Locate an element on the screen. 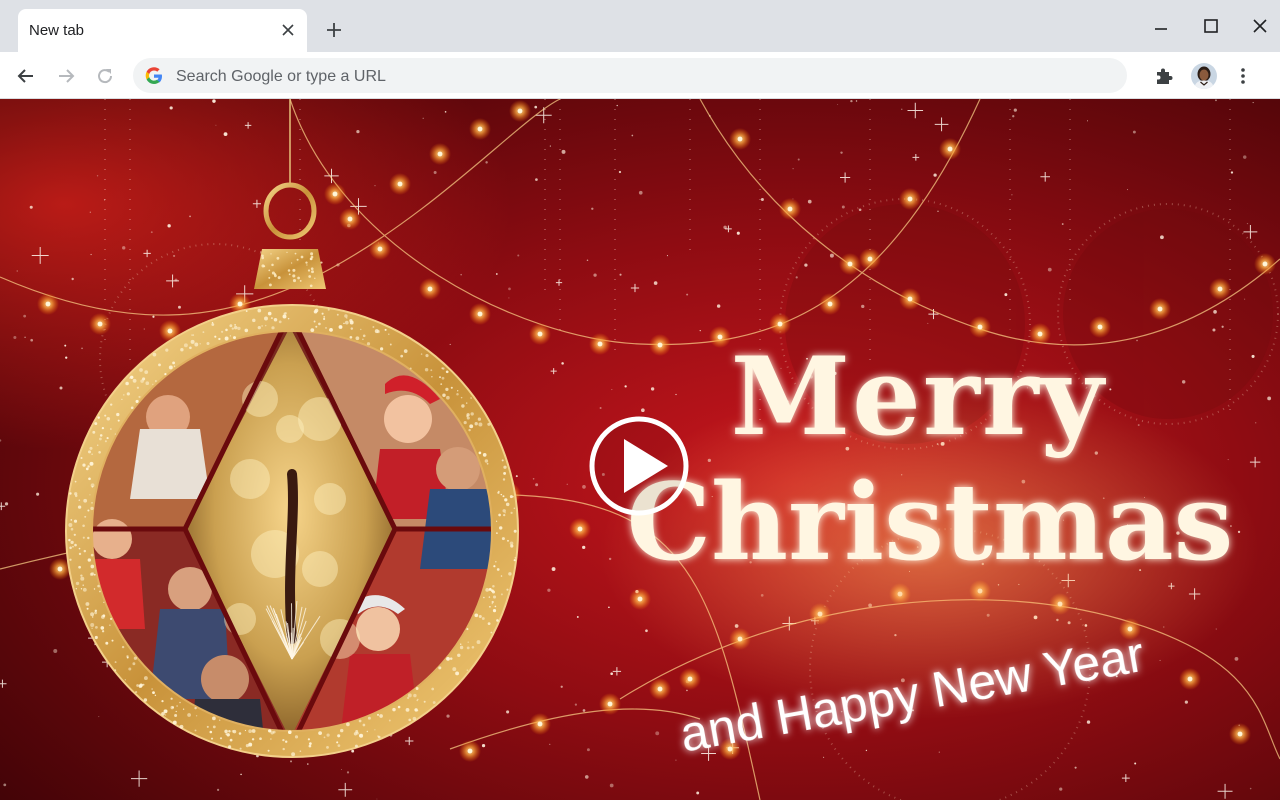 The image size is (1280, 800). omnibox-input is located at coordinates (626, 76).